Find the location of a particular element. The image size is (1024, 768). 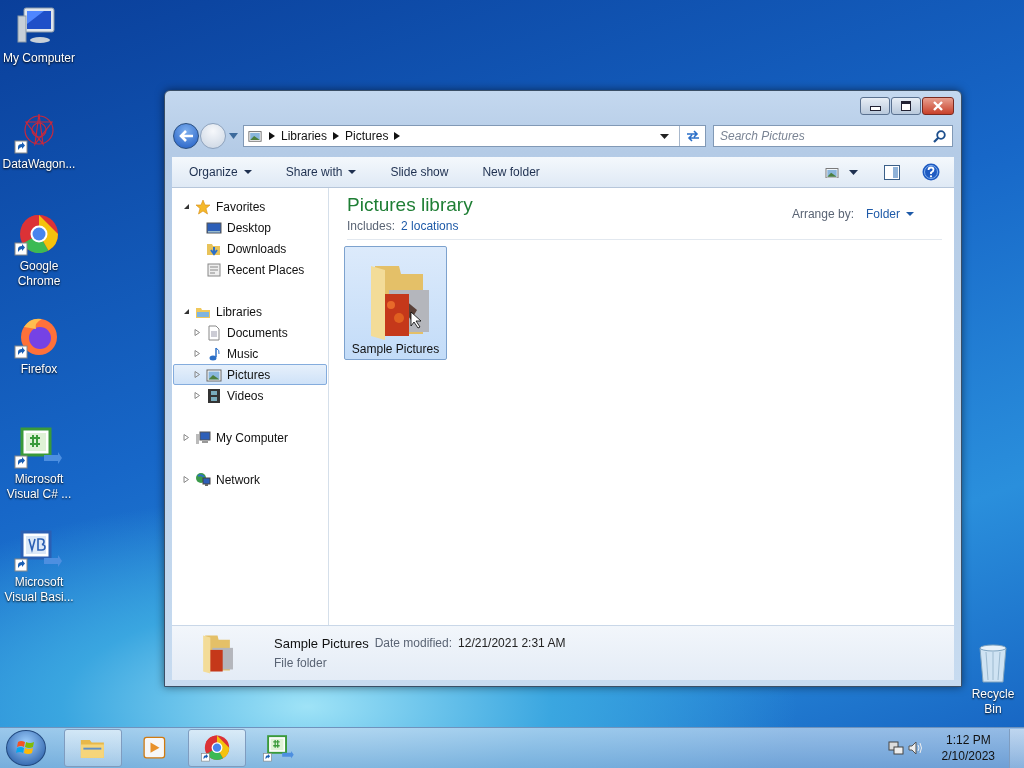

nav-item: Videos is located at coordinates (250, 395).